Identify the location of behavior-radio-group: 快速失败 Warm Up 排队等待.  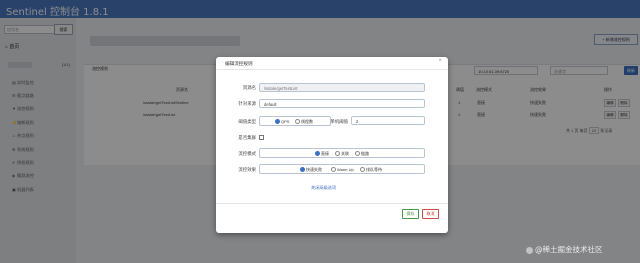
(342, 169).